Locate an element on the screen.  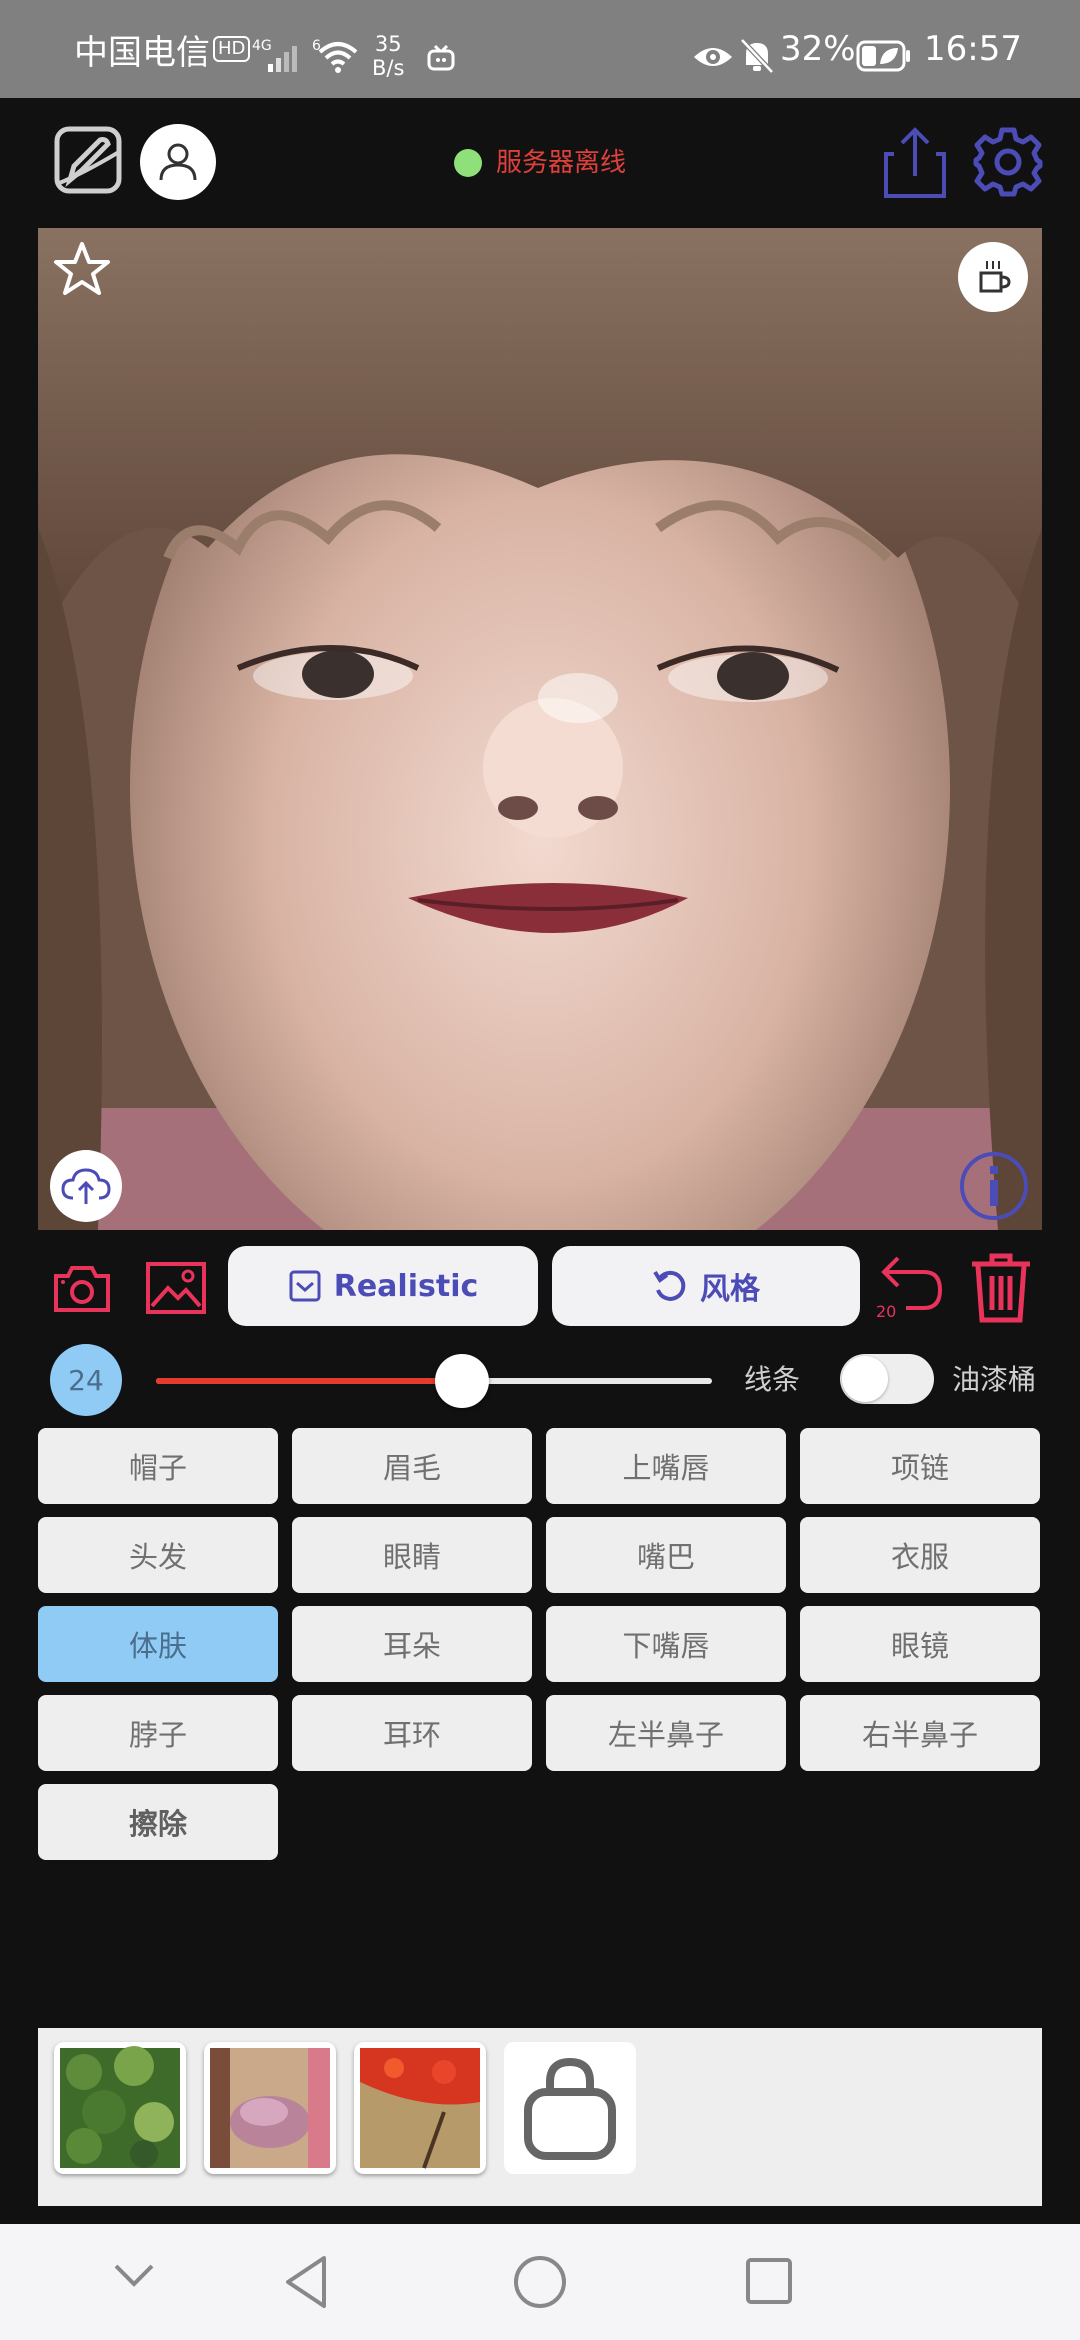
settings-button is located at coordinates (1008, 162).